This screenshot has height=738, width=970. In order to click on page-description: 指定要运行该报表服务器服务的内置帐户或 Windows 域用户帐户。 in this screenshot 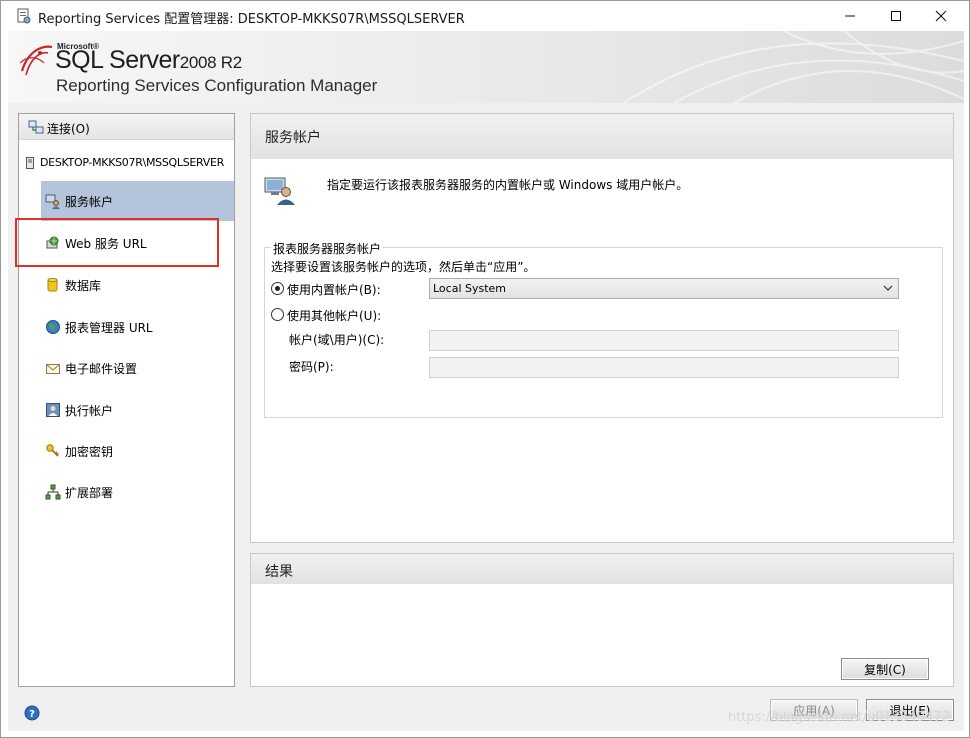, I will do `click(508, 185)`.